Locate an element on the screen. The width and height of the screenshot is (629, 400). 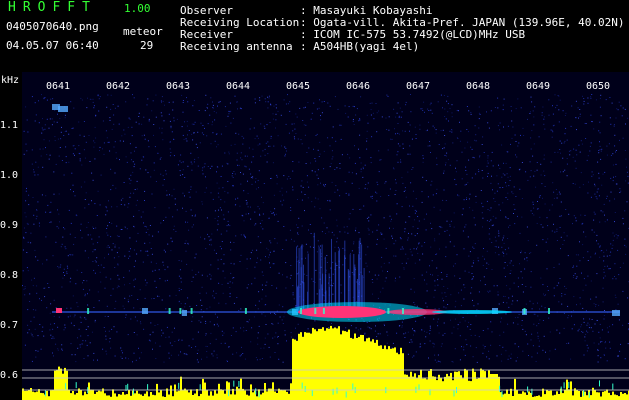
x-tick-label: 0641 is located at coordinates (58, 86).